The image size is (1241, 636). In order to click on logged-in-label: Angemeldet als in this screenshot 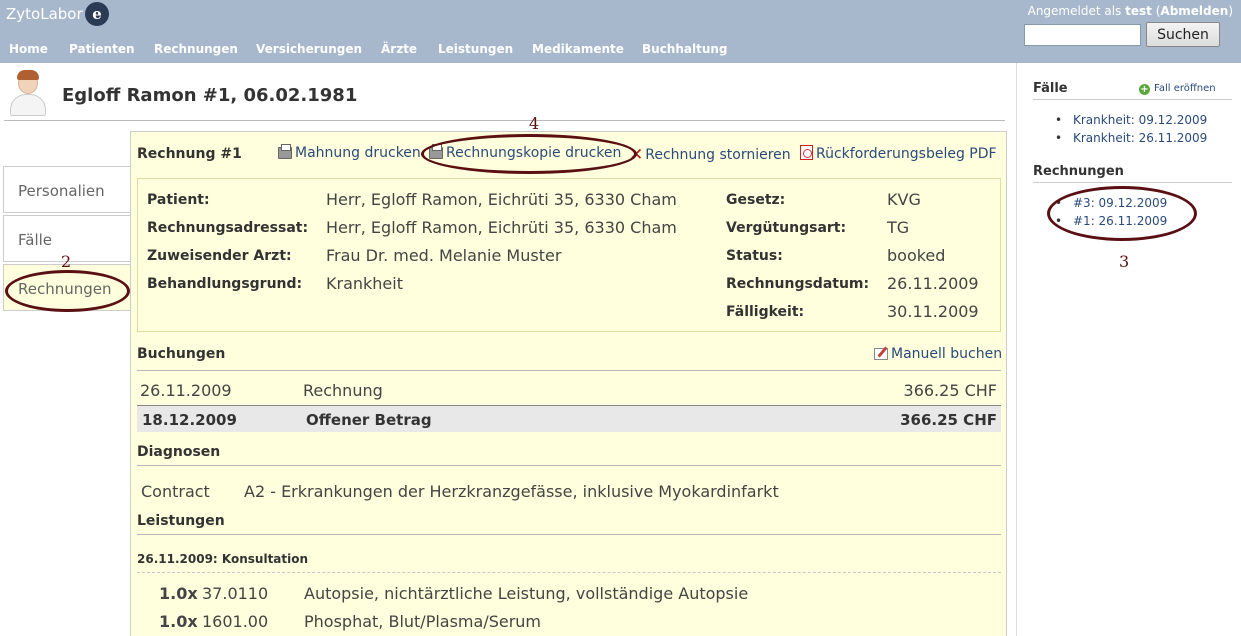, I will do `click(1074, 11)`.